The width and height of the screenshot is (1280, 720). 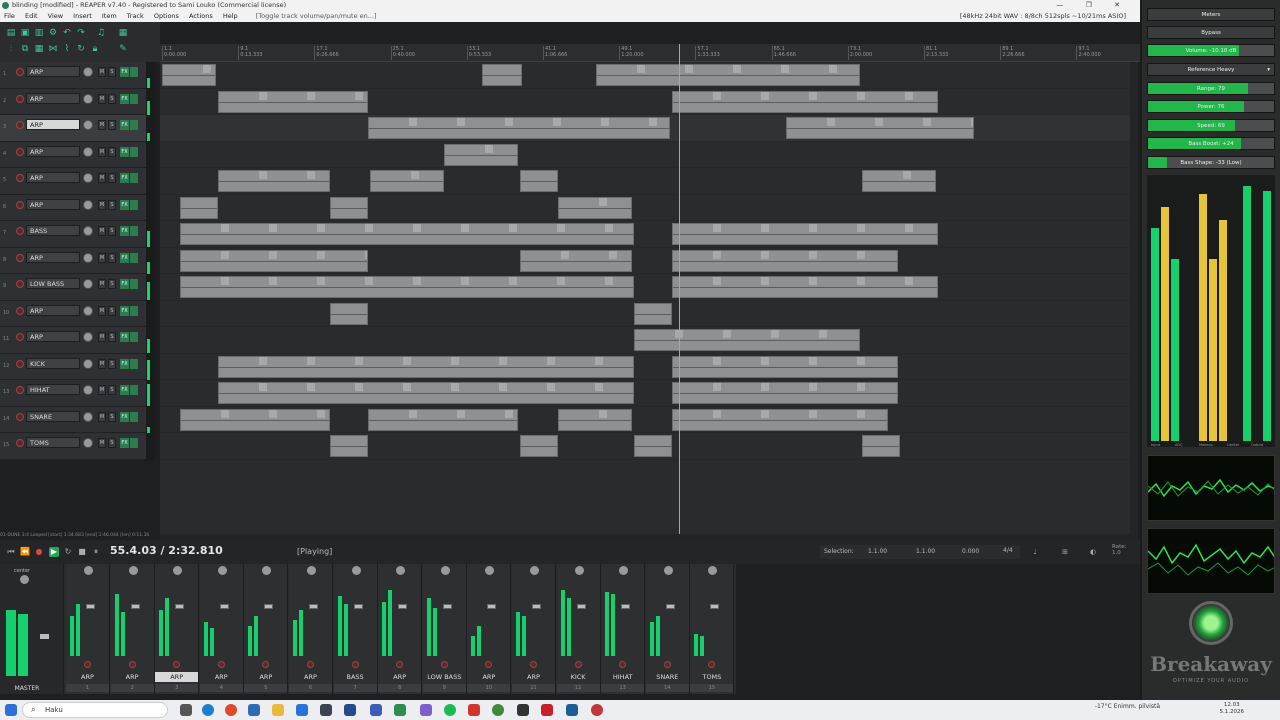 I want to click on playrate: Rate: 1.0, so click(x=1119, y=550).